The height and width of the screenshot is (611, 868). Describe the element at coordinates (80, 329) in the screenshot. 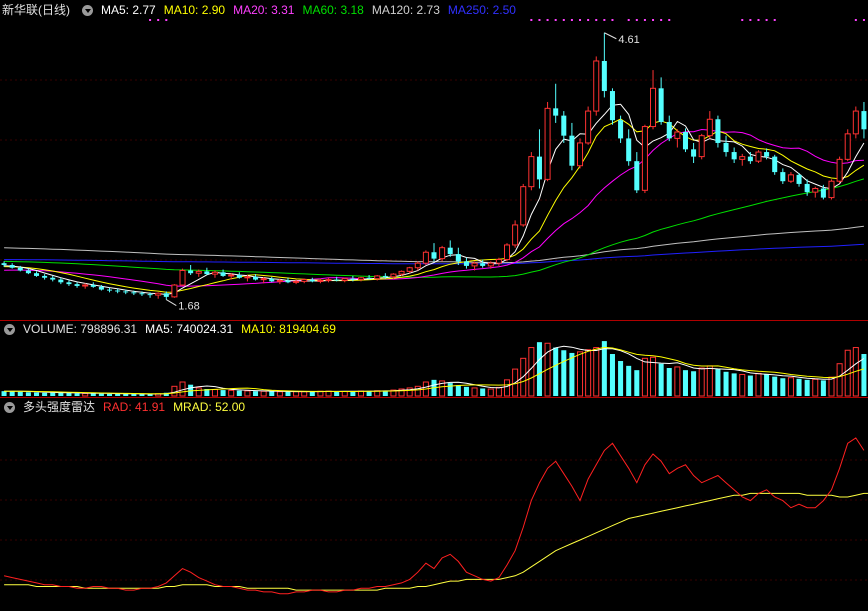

I see `volume-label: VOLUME: 798896.31` at that location.